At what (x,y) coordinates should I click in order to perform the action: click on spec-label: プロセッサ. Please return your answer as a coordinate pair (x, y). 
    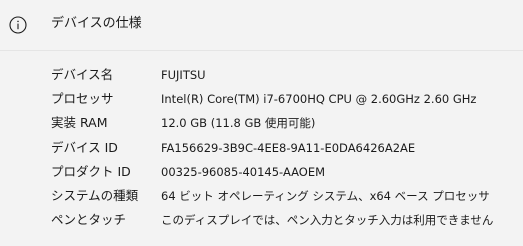
    Looking at the image, I should click on (82, 99).